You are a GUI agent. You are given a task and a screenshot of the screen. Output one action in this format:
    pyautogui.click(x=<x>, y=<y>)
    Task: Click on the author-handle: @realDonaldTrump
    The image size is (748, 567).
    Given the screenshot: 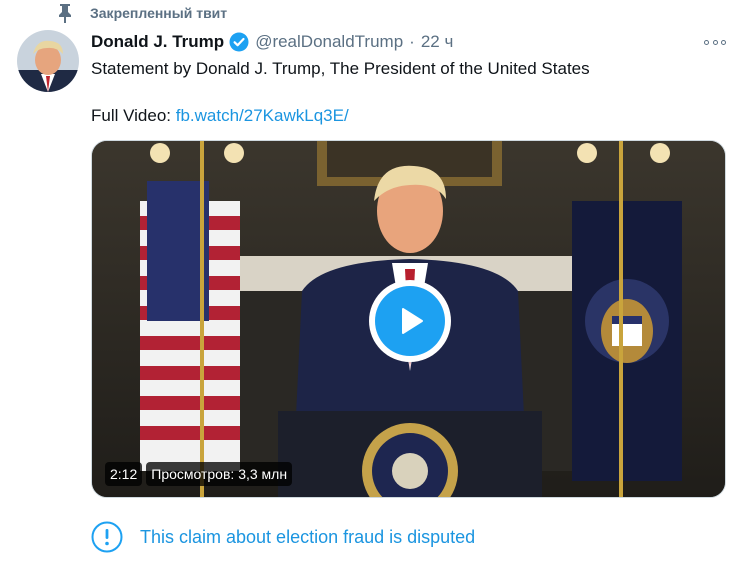 What is the action you would take?
    pyautogui.click(x=329, y=42)
    